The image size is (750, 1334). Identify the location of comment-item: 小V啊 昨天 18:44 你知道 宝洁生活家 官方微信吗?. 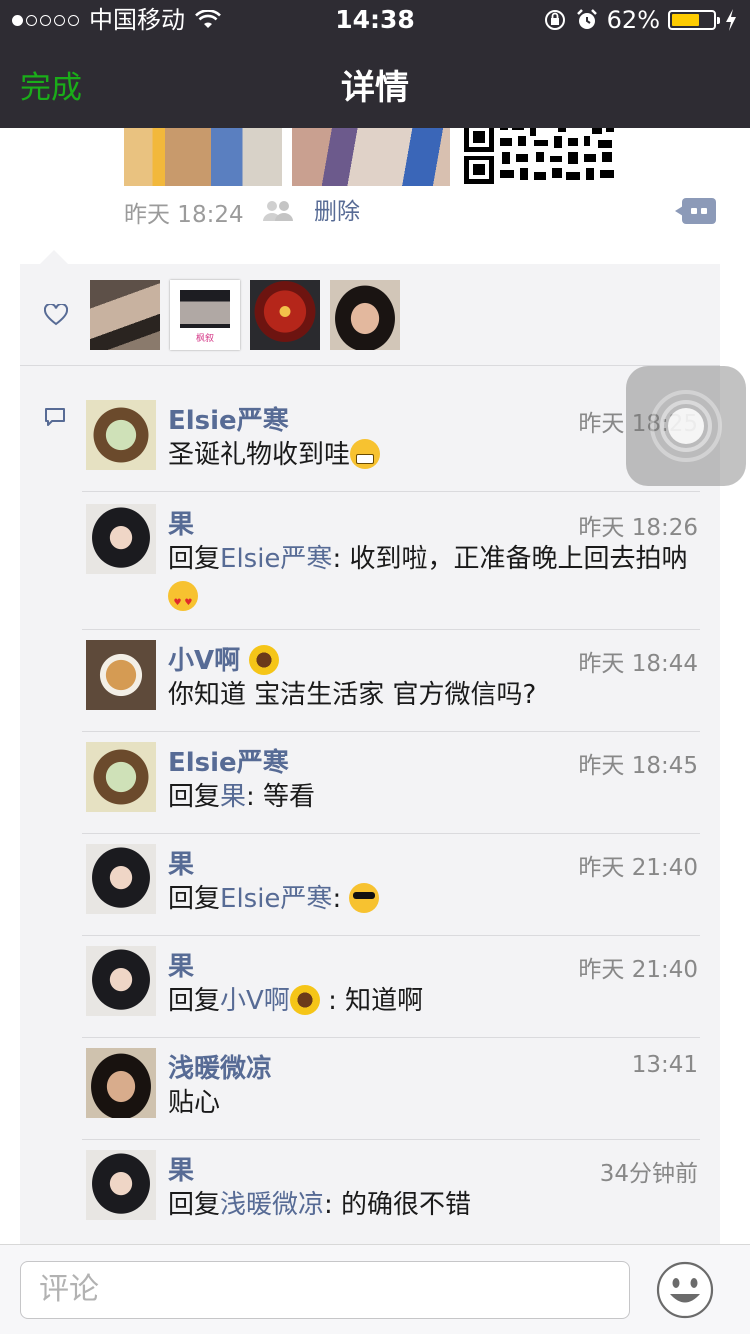
(391, 681).